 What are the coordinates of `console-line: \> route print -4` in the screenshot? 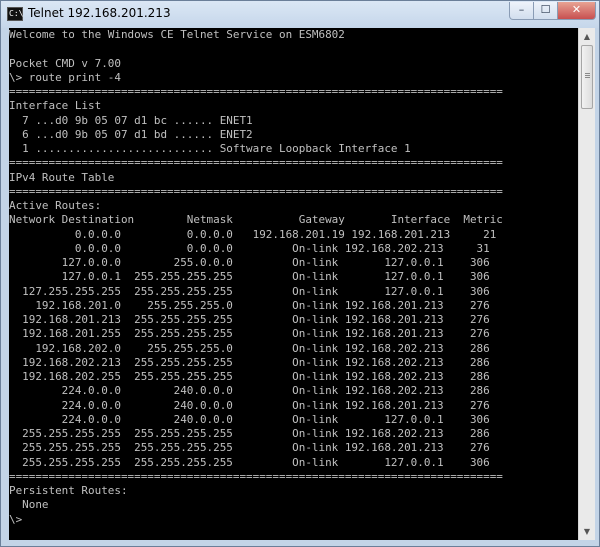 It's located at (65, 77).